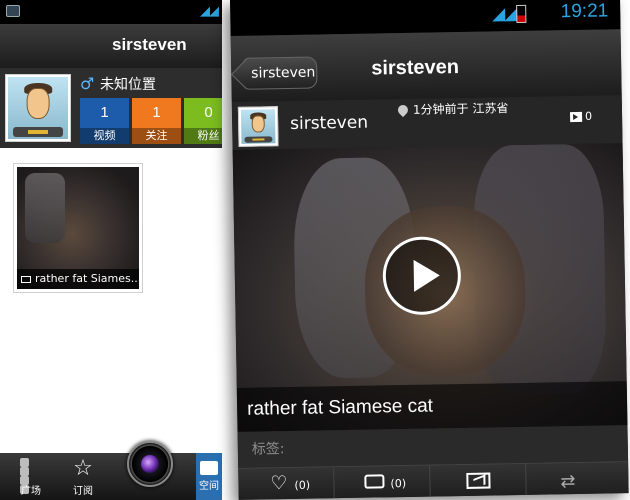  What do you see at coordinates (31, 491) in the screenshot?
I see `nav-label: 广场` at bounding box center [31, 491].